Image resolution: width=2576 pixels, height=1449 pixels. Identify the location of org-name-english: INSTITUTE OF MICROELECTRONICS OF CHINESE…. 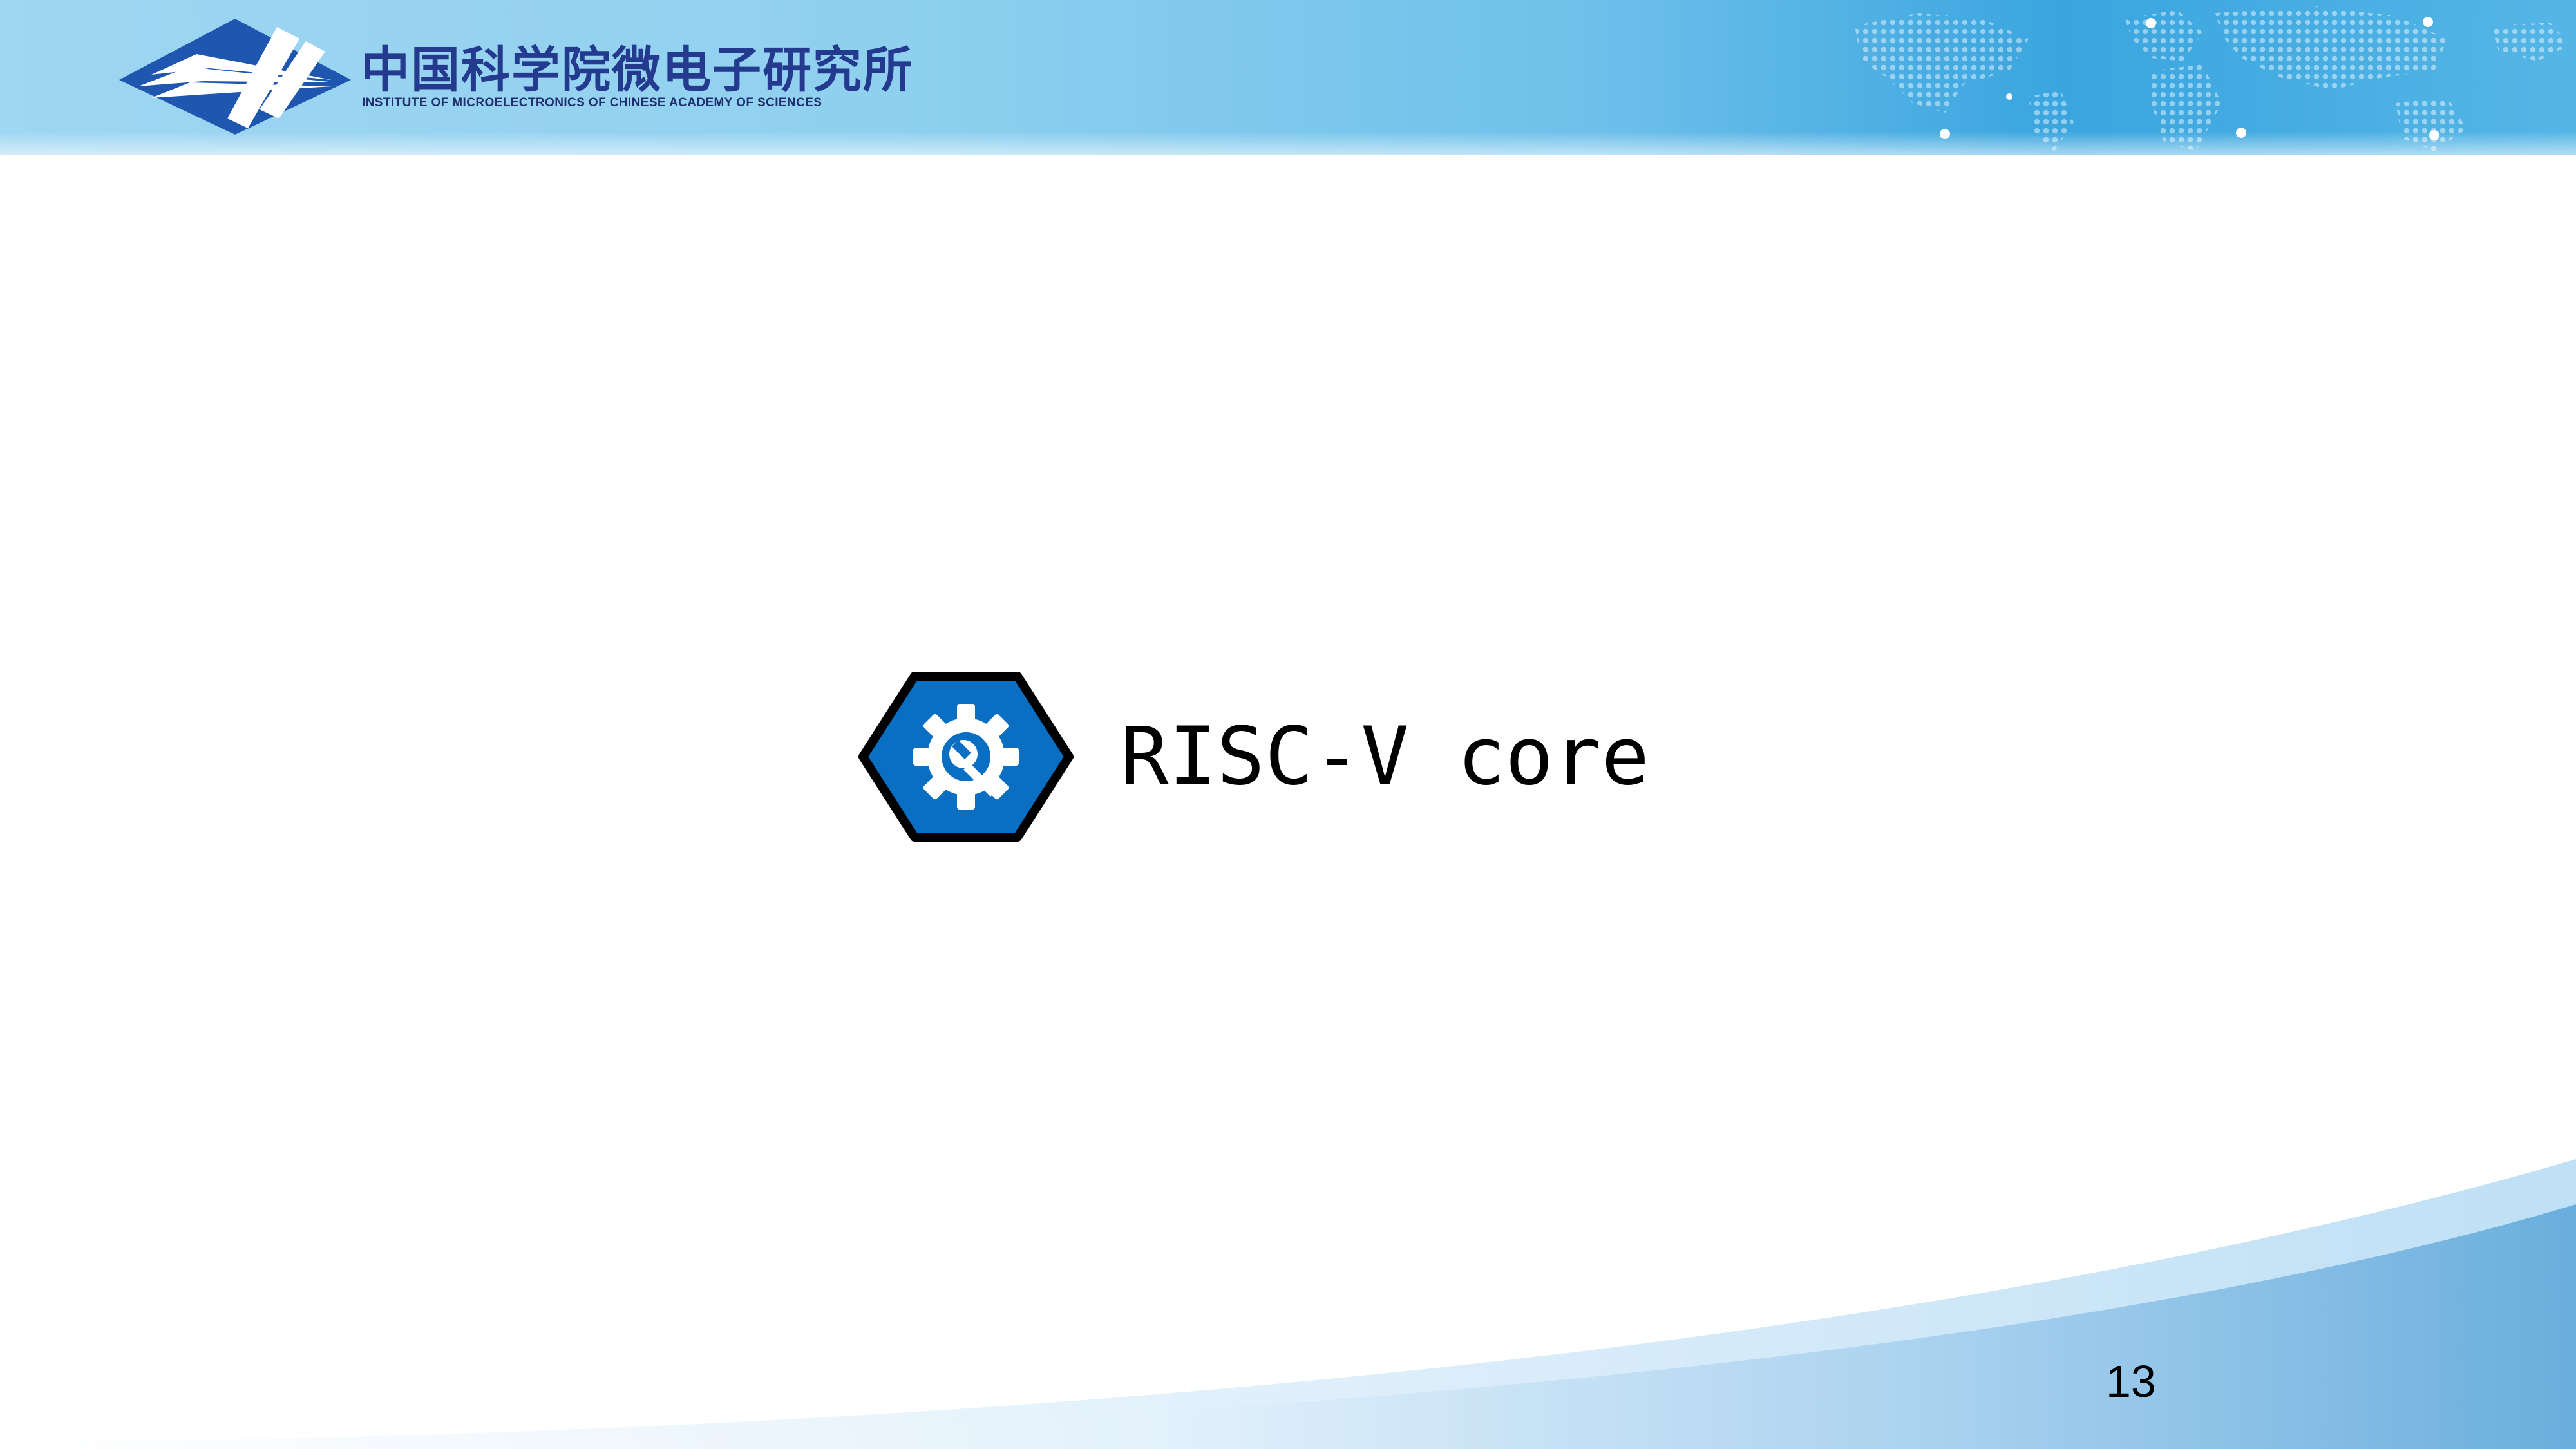
(592, 103).